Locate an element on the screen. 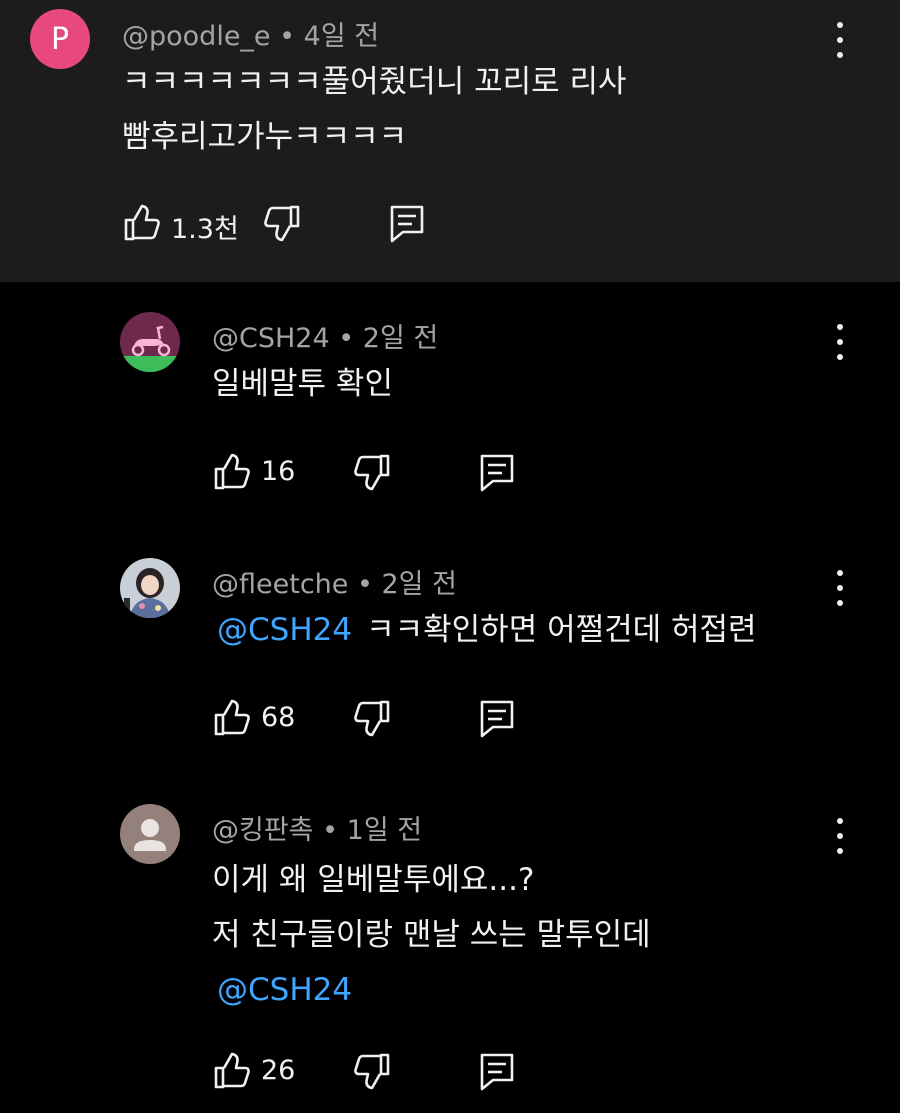  avatar-default is located at coordinates (150, 834).